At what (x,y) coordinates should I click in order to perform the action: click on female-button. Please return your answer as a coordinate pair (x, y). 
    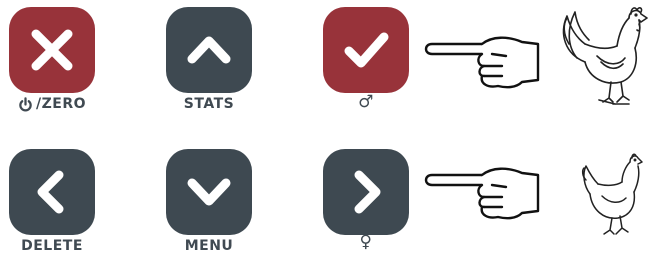
    Looking at the image, I should click on (366, 192).